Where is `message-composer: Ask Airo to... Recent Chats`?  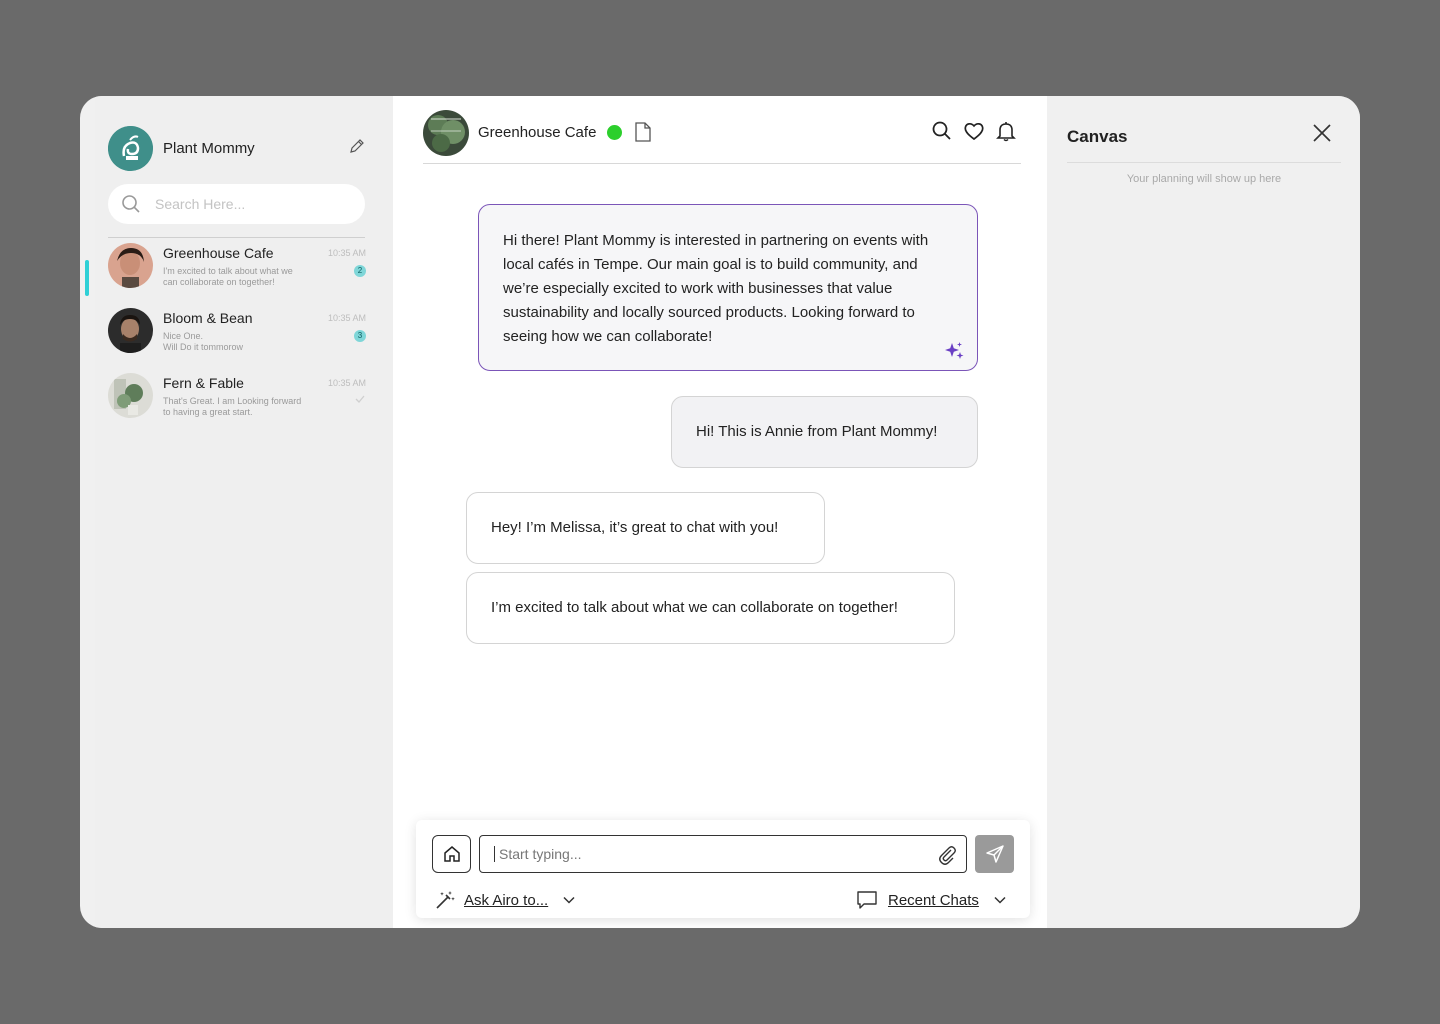 message-composer: Ask Airo to... Recent Chats is located at coordinates (723, 869).